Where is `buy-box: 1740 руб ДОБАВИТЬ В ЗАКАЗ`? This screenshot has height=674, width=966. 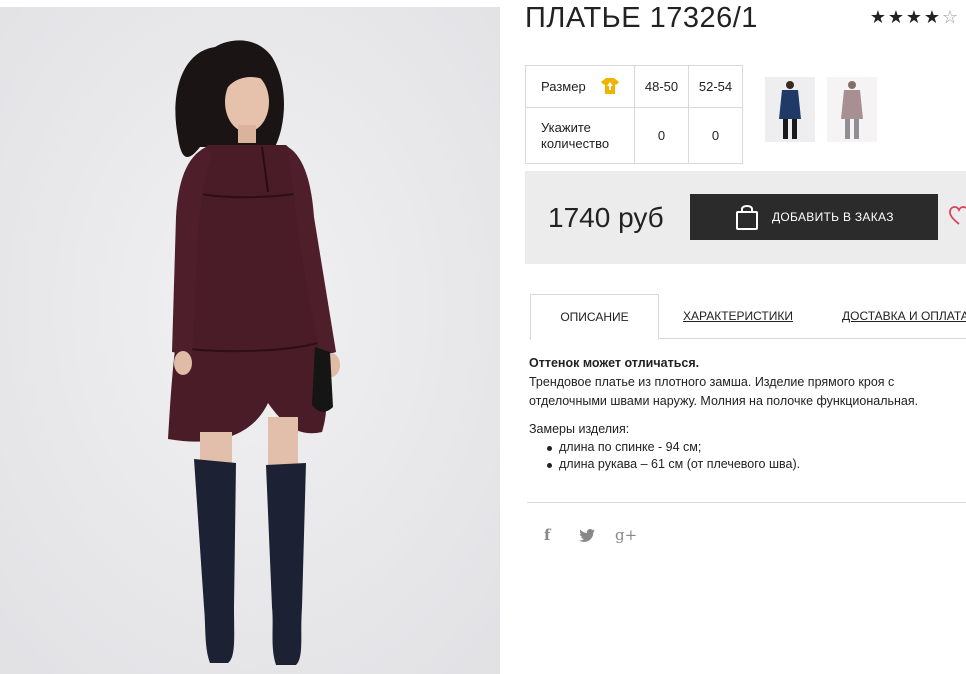 buy-box: 1740 руб ДОБАВИТЬ В ЗАКАЗ is located at coordinates (745, 217).